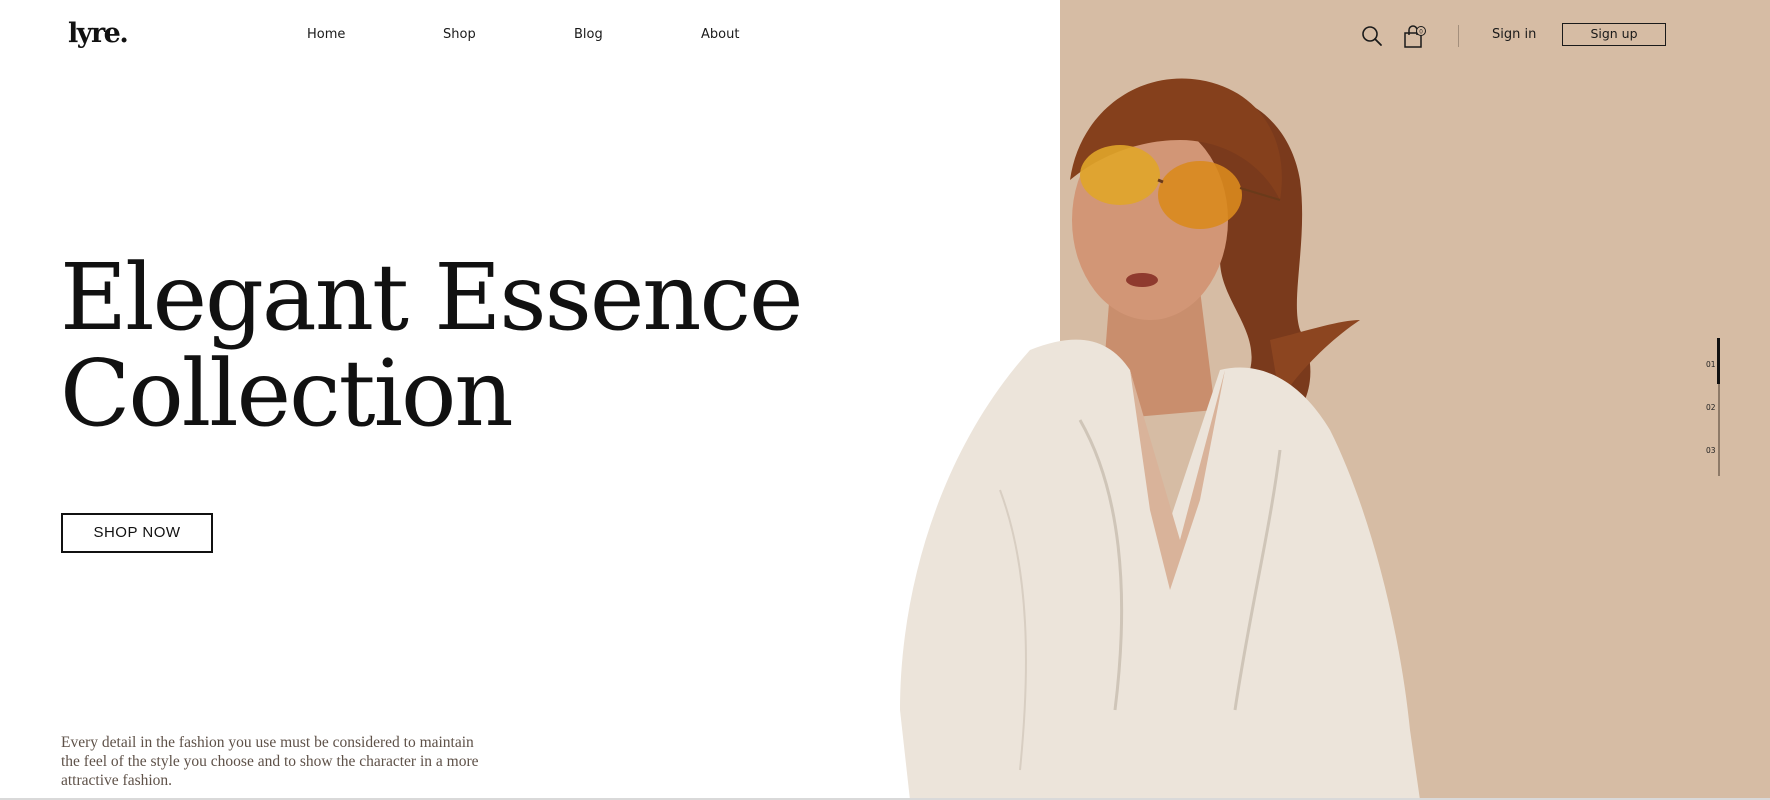 The height and width of the screenshot is (800, 1770). Describe the element at coordinates (1458, 36) in the screenshot. I see `header-divider` at that location.